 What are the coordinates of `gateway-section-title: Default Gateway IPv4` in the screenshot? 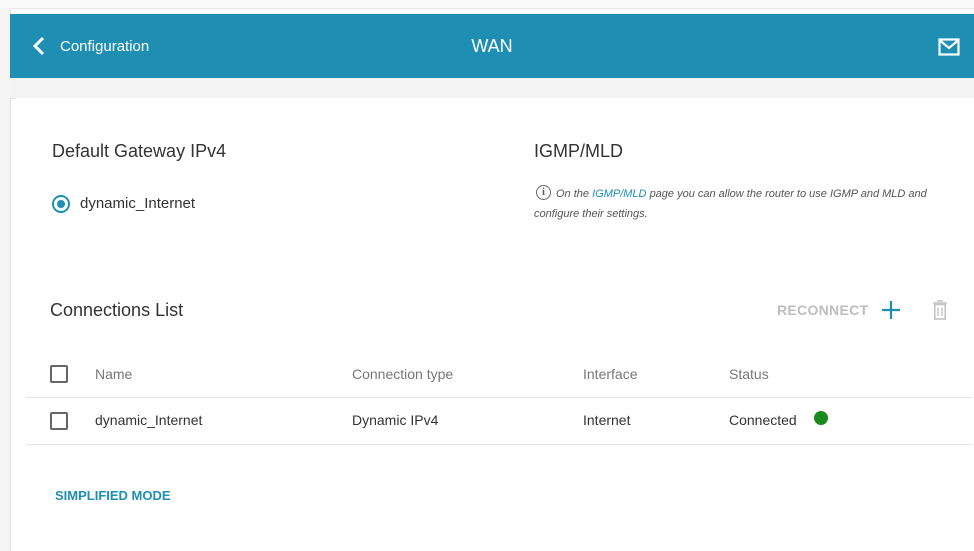 It's located at (139, 151).